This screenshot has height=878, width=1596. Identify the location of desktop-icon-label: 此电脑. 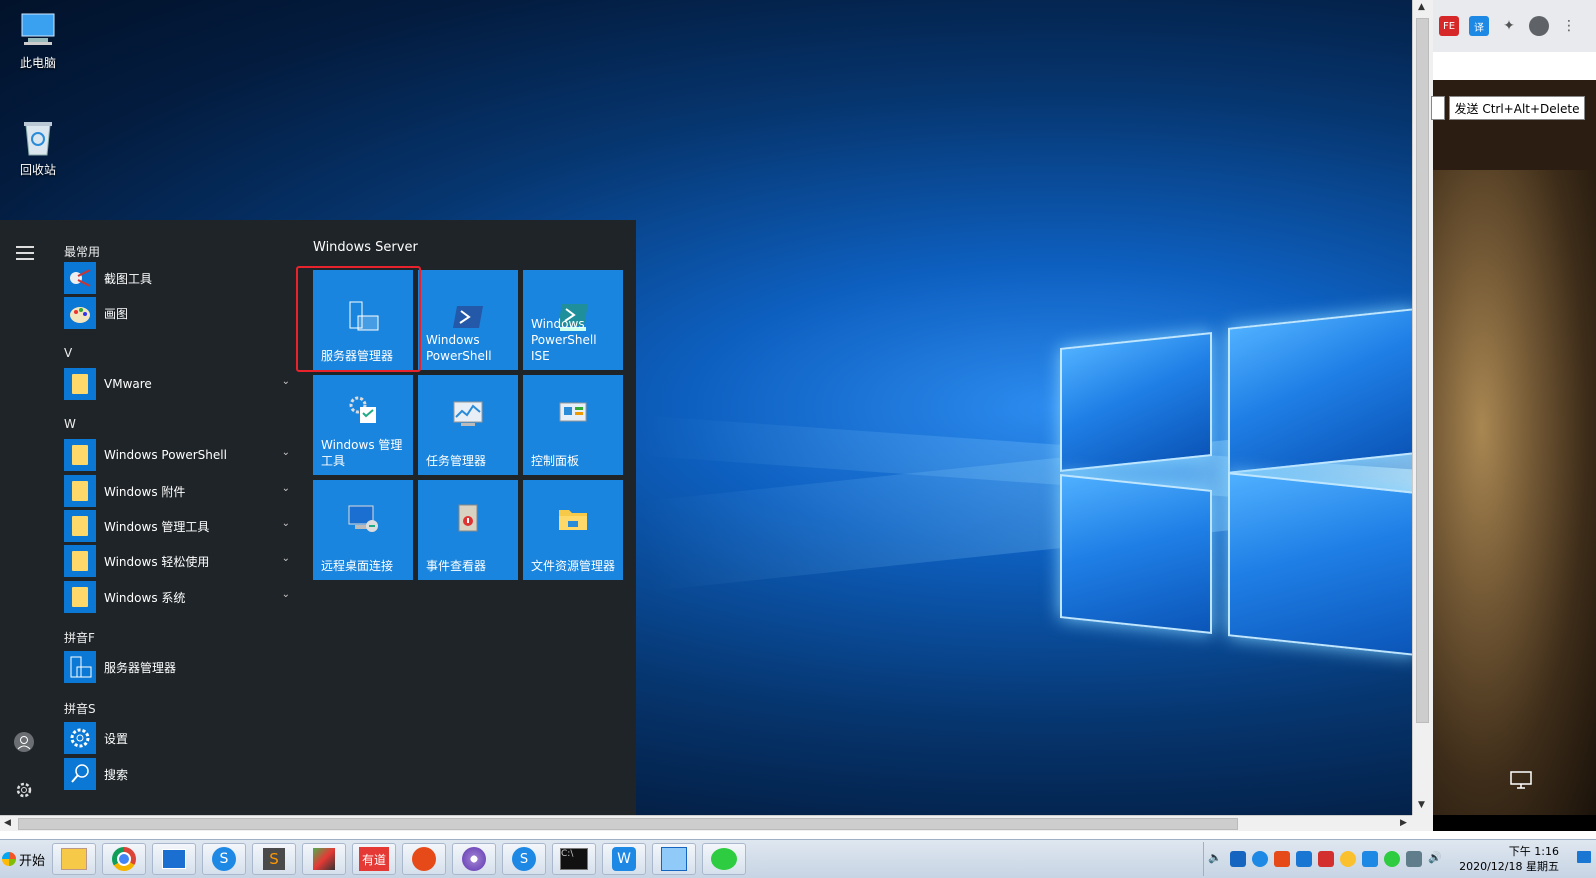
(37, 63).